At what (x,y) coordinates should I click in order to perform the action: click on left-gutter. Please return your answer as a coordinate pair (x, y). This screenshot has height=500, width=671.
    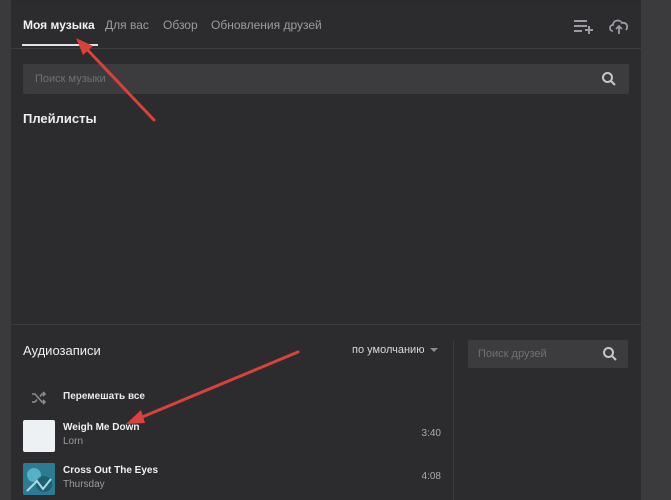
    Looking at the image, I should click on (5, 250).